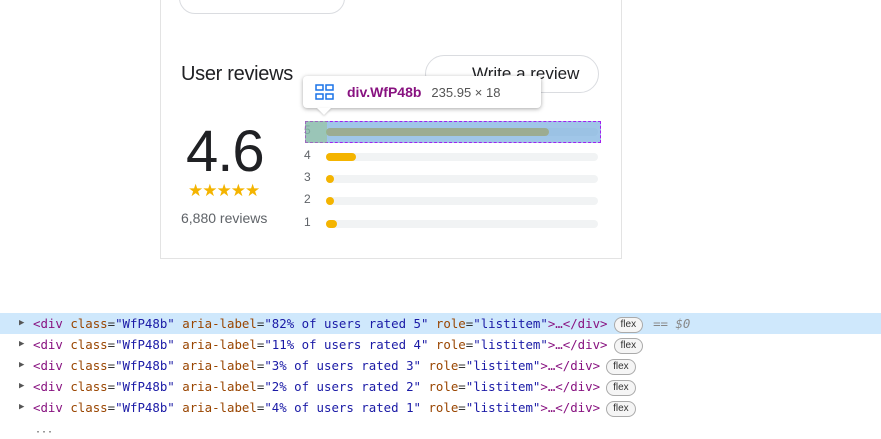 This screenshot has height=439, width=881. What do you see at coordinates (452, 199) in the screenshot?
I see `rating-bar-row: 2` at bounding box center [452, 199].